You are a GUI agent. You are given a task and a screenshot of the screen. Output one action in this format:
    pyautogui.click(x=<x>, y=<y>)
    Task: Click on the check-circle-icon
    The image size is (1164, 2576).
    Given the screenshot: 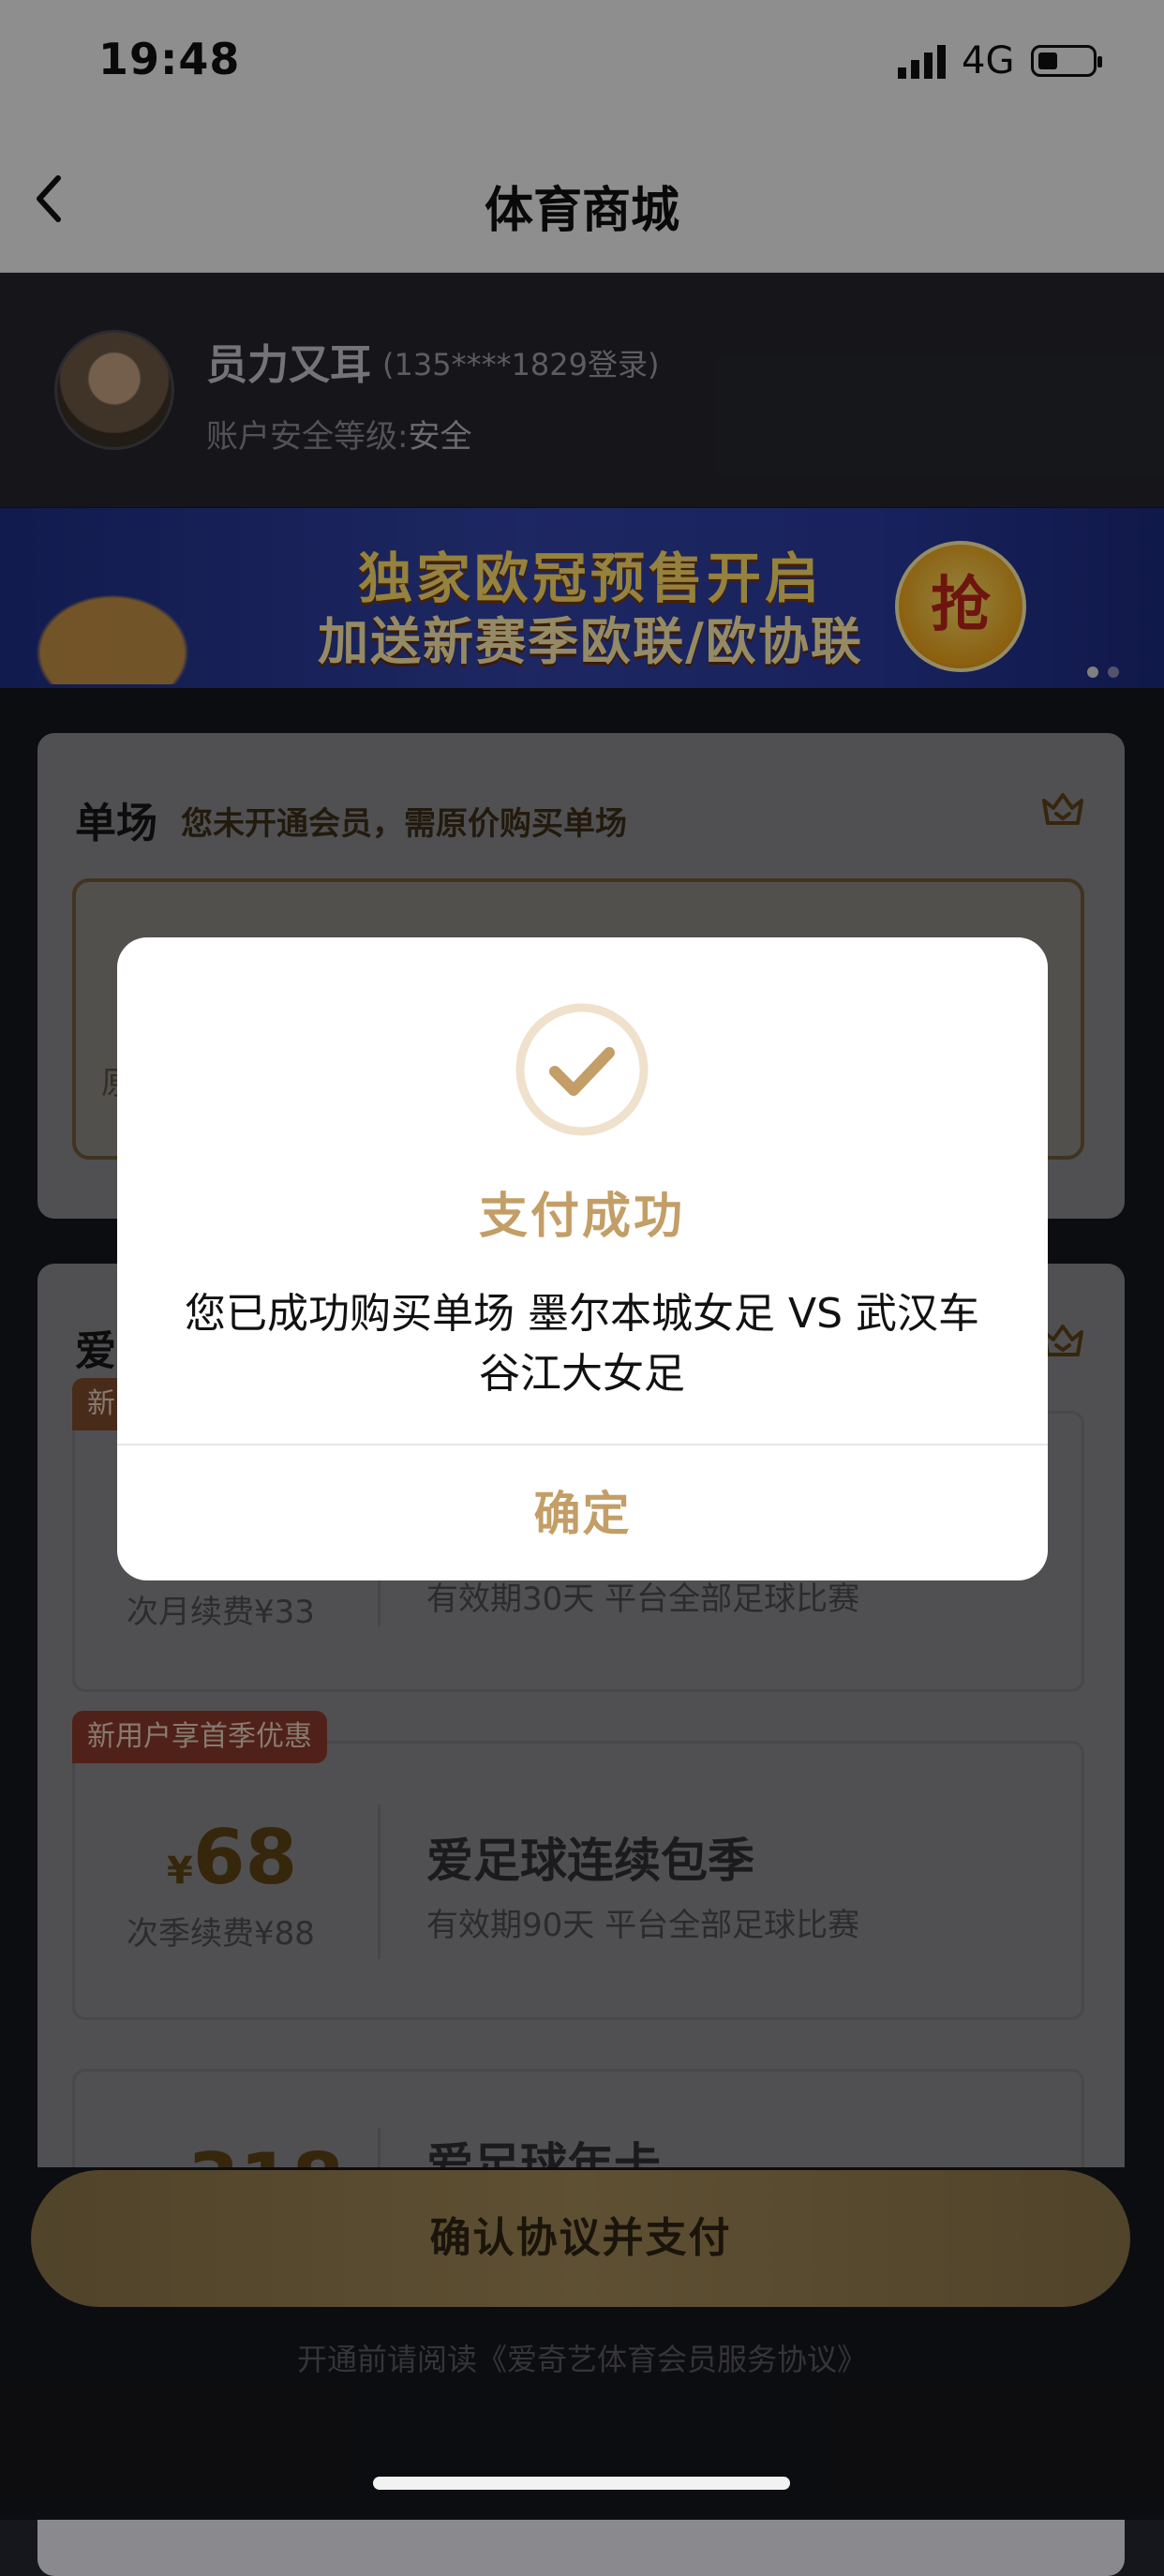 What is the action you would take?
    pyautogui.click(x=582, y=1069)
    